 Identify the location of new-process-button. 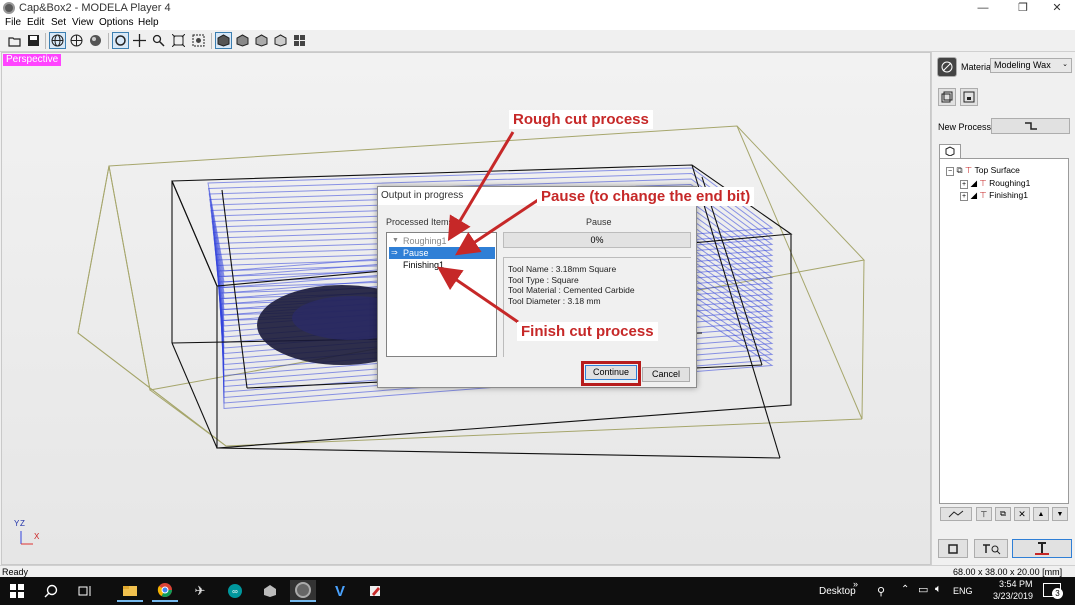
(1030, 126).